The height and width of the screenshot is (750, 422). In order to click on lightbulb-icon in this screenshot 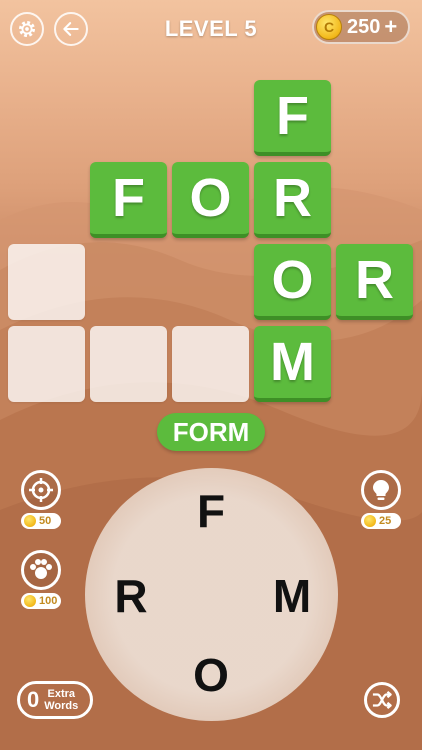, I will do `click(381, 490)`.